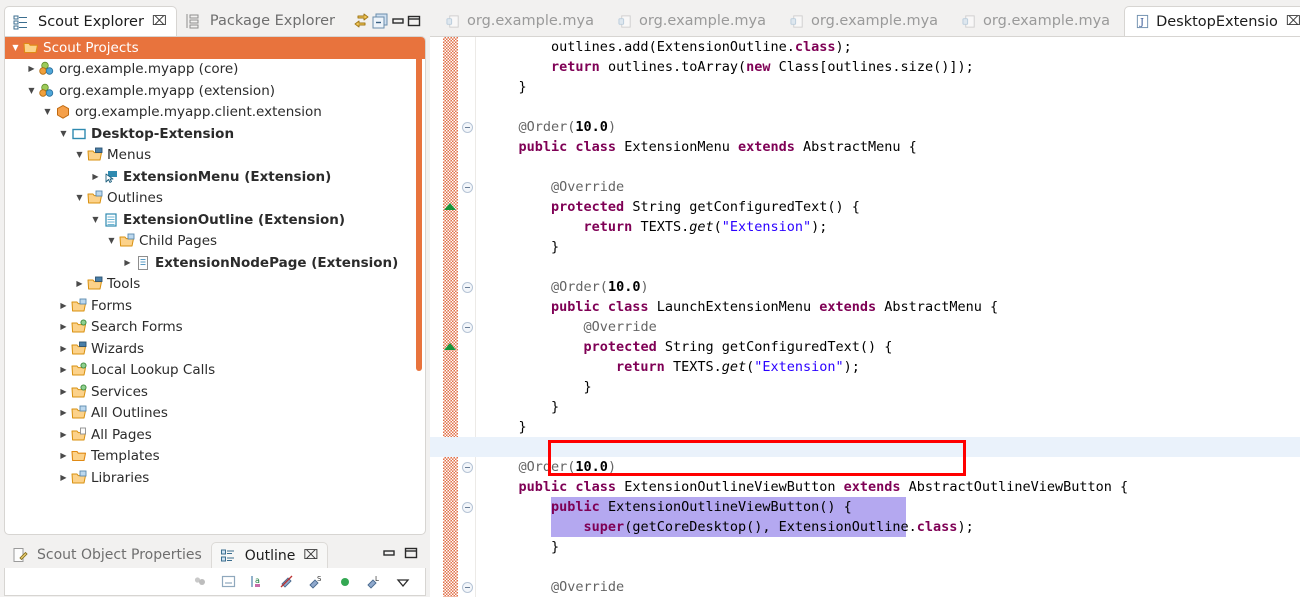  What do you see at coordinates (215, 285) in the screenshot?
I see `tree-item-tools: ▶ Tools` at bounding box center [215, 285].